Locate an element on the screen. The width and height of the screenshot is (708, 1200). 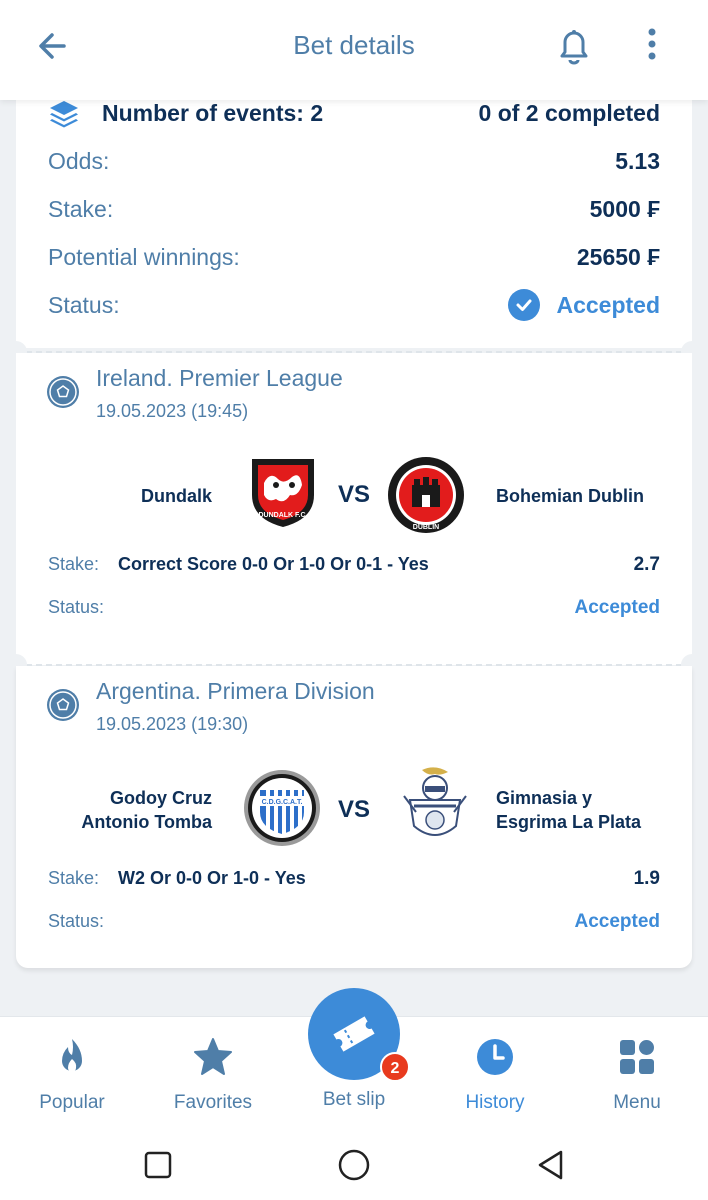
godoy-cruz-crest-icon: C.D.G.C.A.T. is located at coordinates (282, 808).